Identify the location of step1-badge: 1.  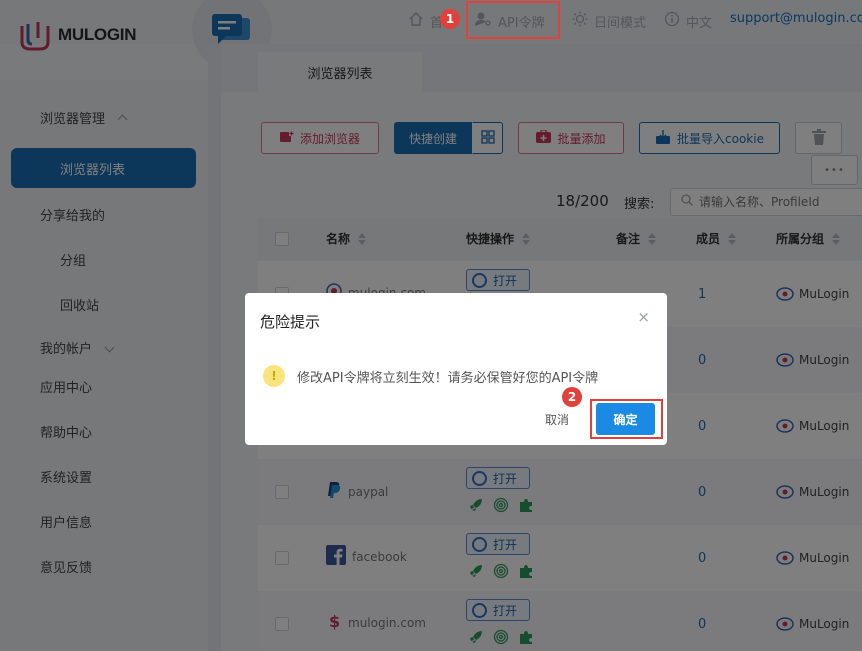
(450, 19).